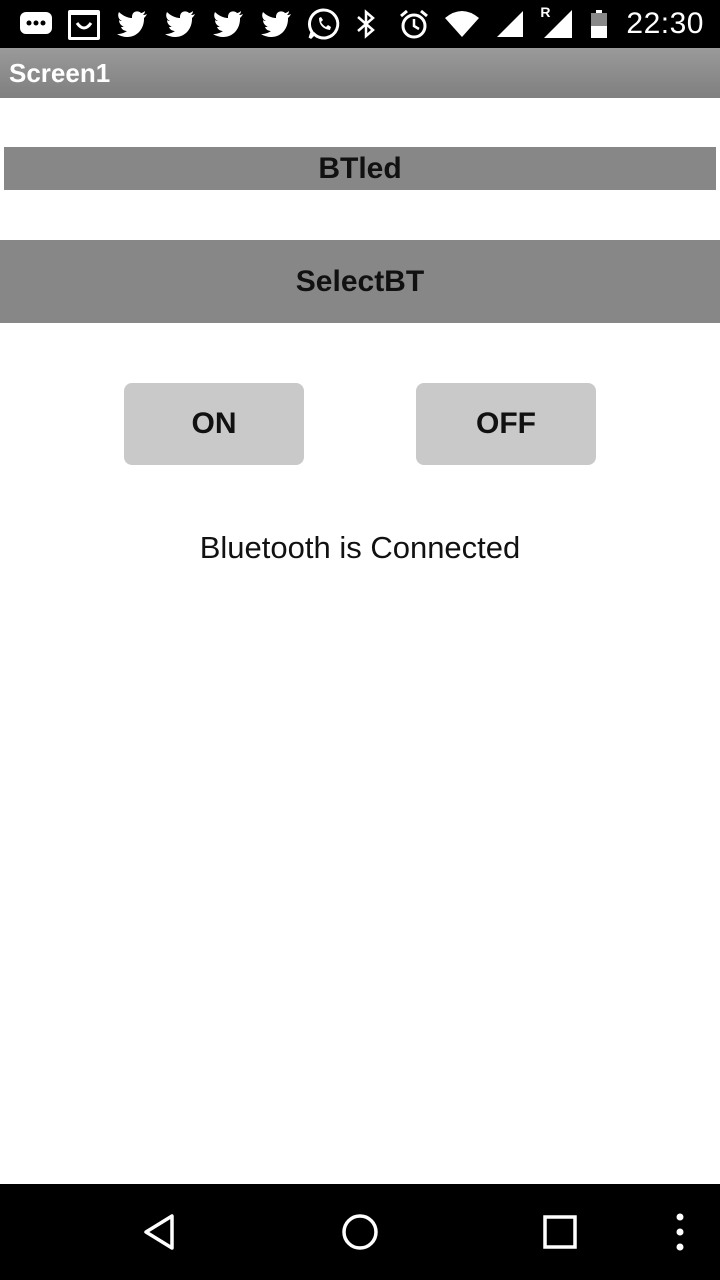 The height and width of the screenshot is (1280, 720). Describe the element at coordinates (360, 547) in the screenshot. I see `connection-status: Bluetooth is Connected` at that location.